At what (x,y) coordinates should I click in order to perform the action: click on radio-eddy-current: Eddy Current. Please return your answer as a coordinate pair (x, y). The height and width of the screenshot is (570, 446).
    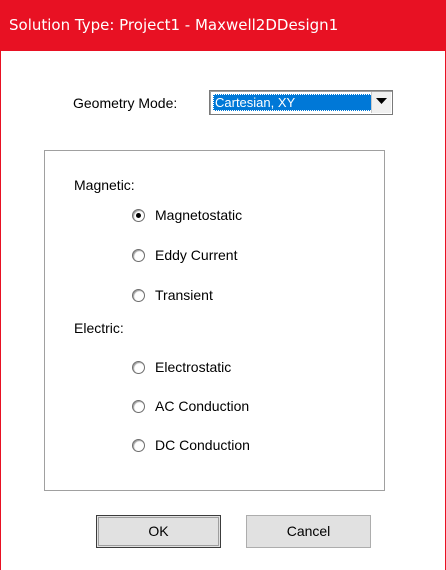
    Looking at the image, I should click on (184, 255).